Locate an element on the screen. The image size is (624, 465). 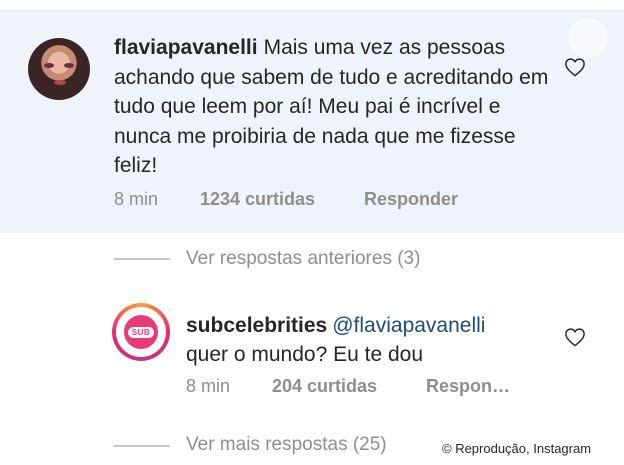
watermark-logo is located at coordinates (588, 38).